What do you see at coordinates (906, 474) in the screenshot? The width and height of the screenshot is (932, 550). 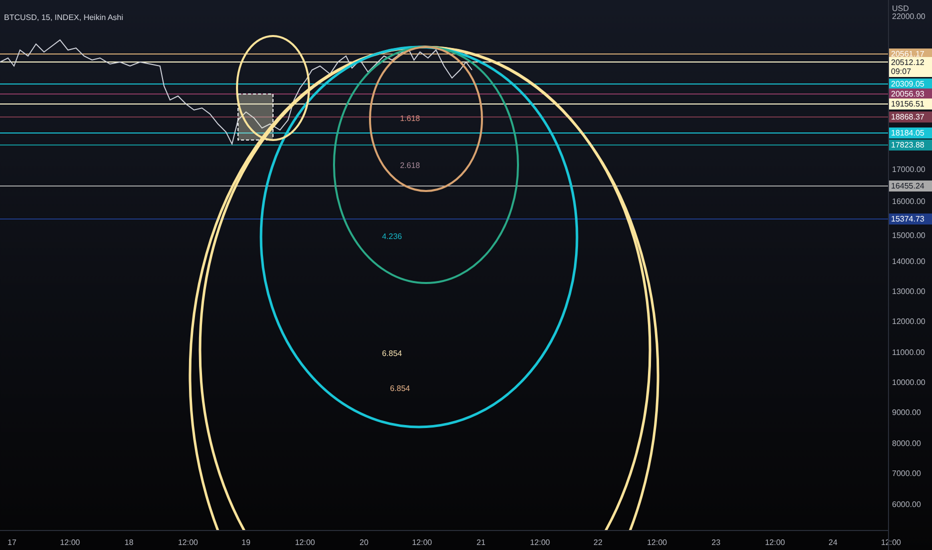 I see `price-tick-label: 7000.00` at bounding box center [906, 474].